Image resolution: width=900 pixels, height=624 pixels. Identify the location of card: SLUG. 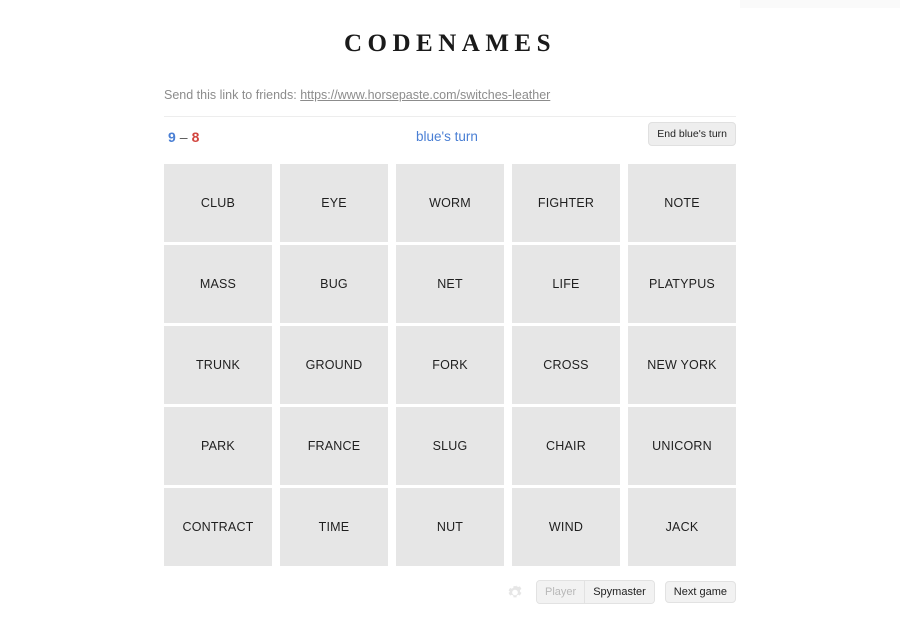
(450, 446).